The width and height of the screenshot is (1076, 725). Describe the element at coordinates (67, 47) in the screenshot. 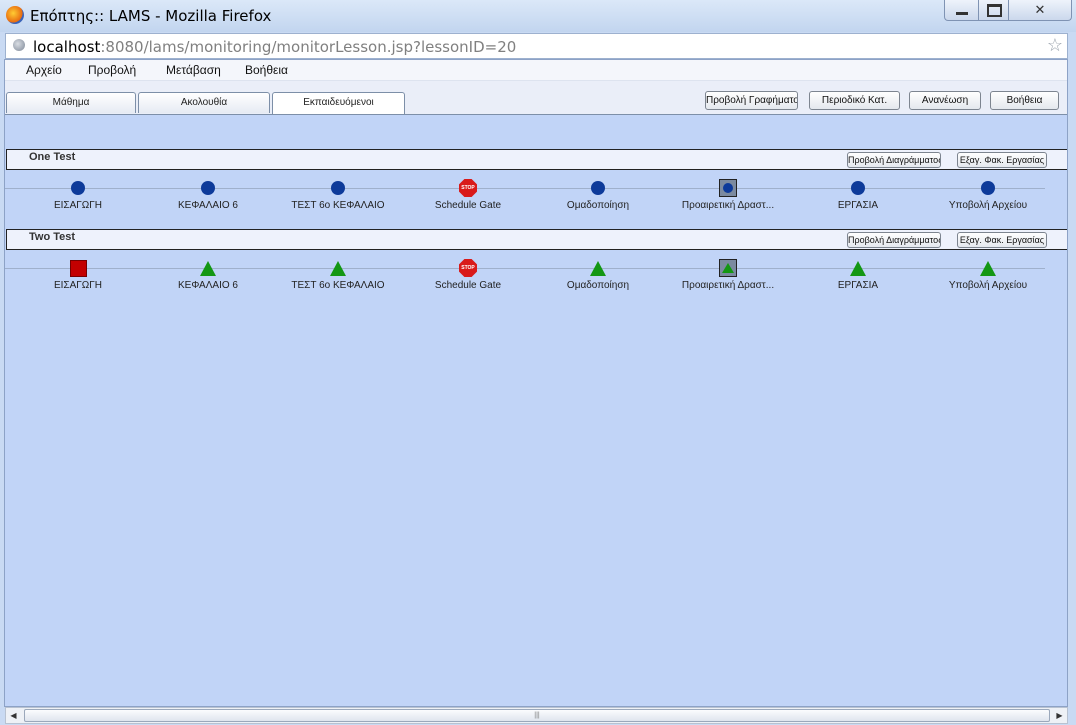

I see `url-host: localhost` at that location.